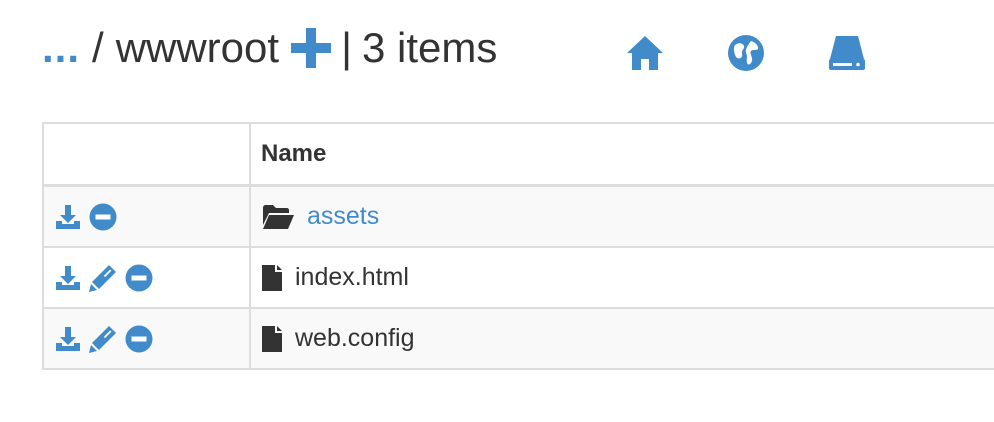 The image size is (994, 422). Describe the element at coordinates (645, 53) in the screenshot. I see `home-icon` at that location.